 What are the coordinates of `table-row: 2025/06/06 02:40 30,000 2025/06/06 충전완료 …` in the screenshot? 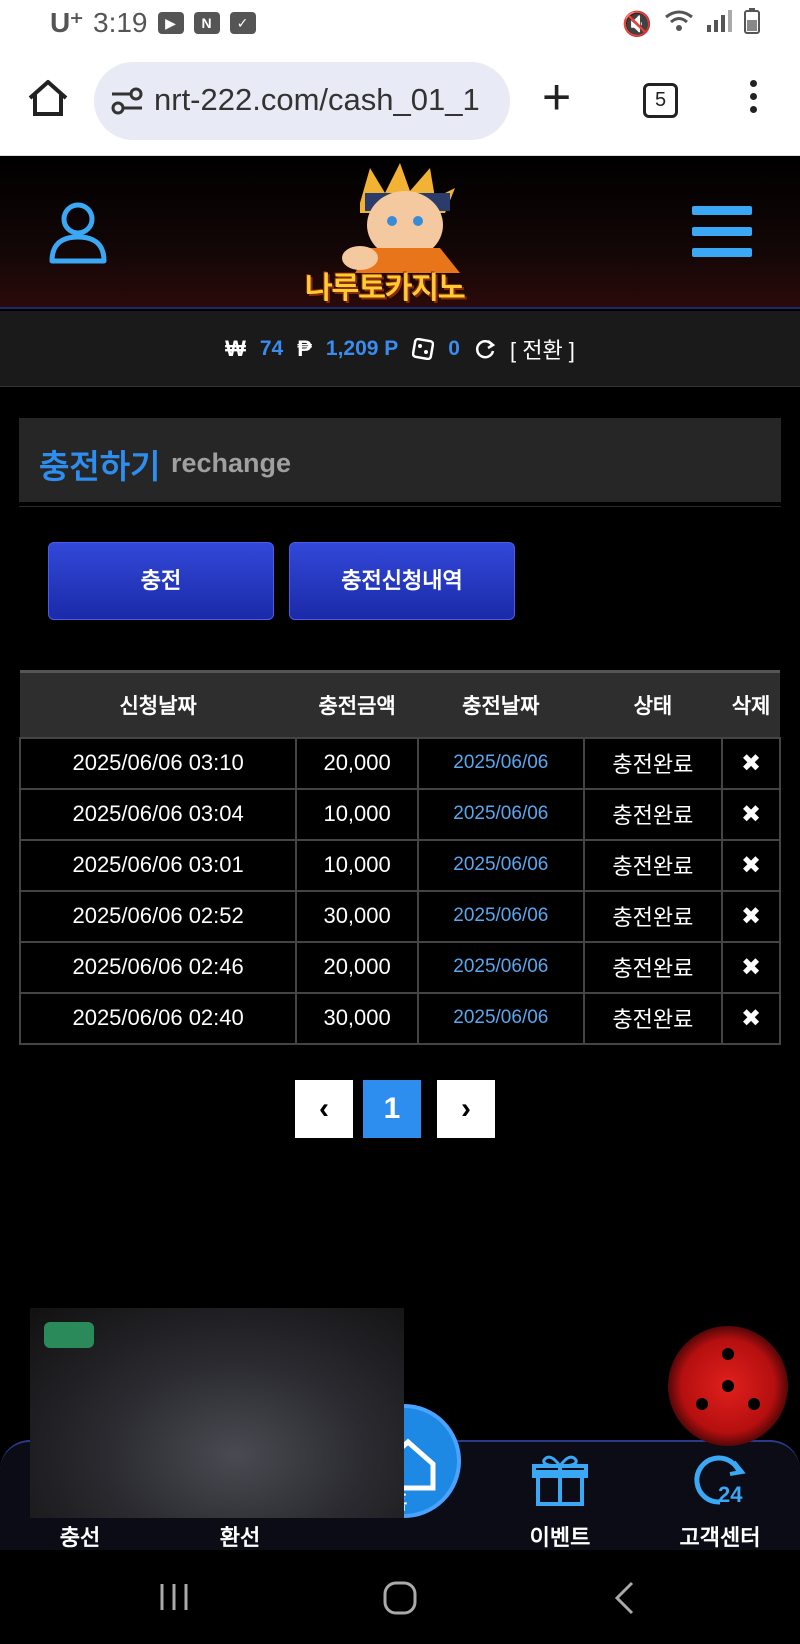 It's located at (399, 1018).